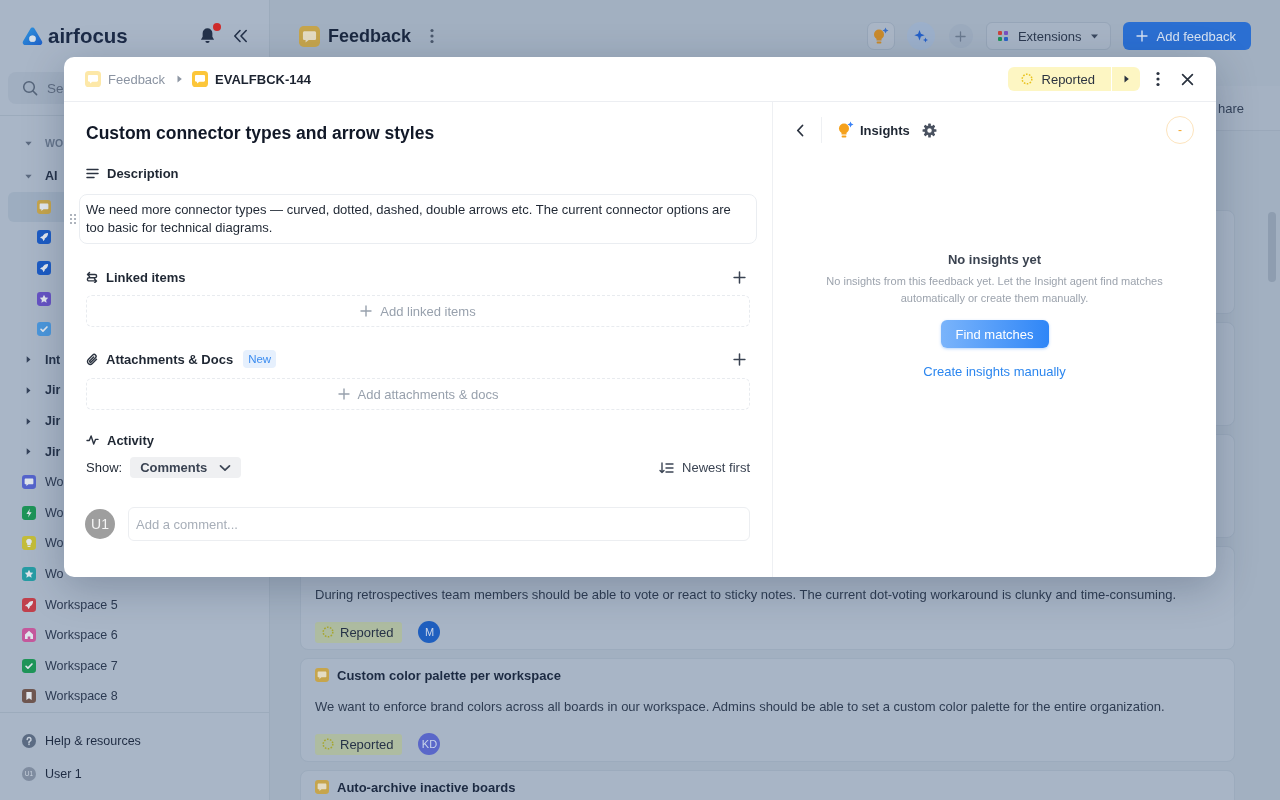  What do you see at coordinates (426, 787) in the screenshot?
I see `card-title: Auto-archive inactive boards` at bounding box center [426, 787].